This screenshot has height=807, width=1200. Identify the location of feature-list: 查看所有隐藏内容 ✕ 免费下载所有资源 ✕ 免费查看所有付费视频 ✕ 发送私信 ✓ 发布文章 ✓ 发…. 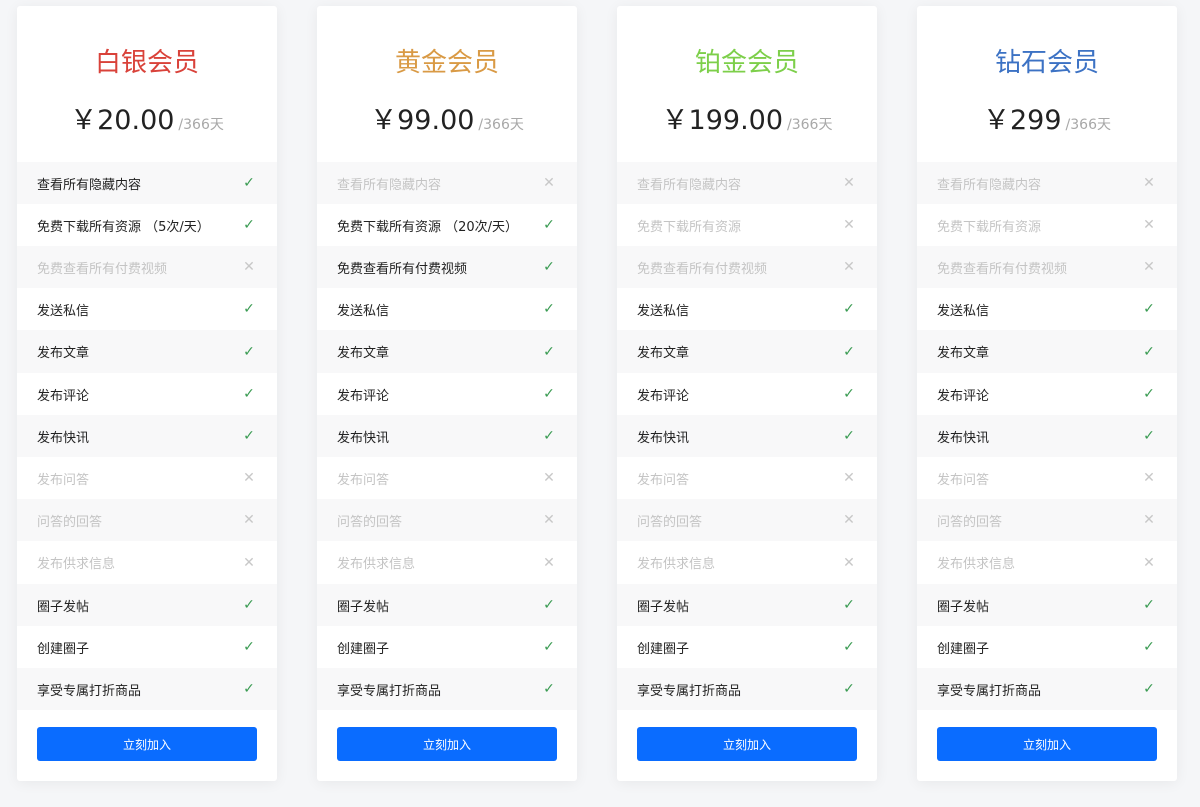
(1047, 436).